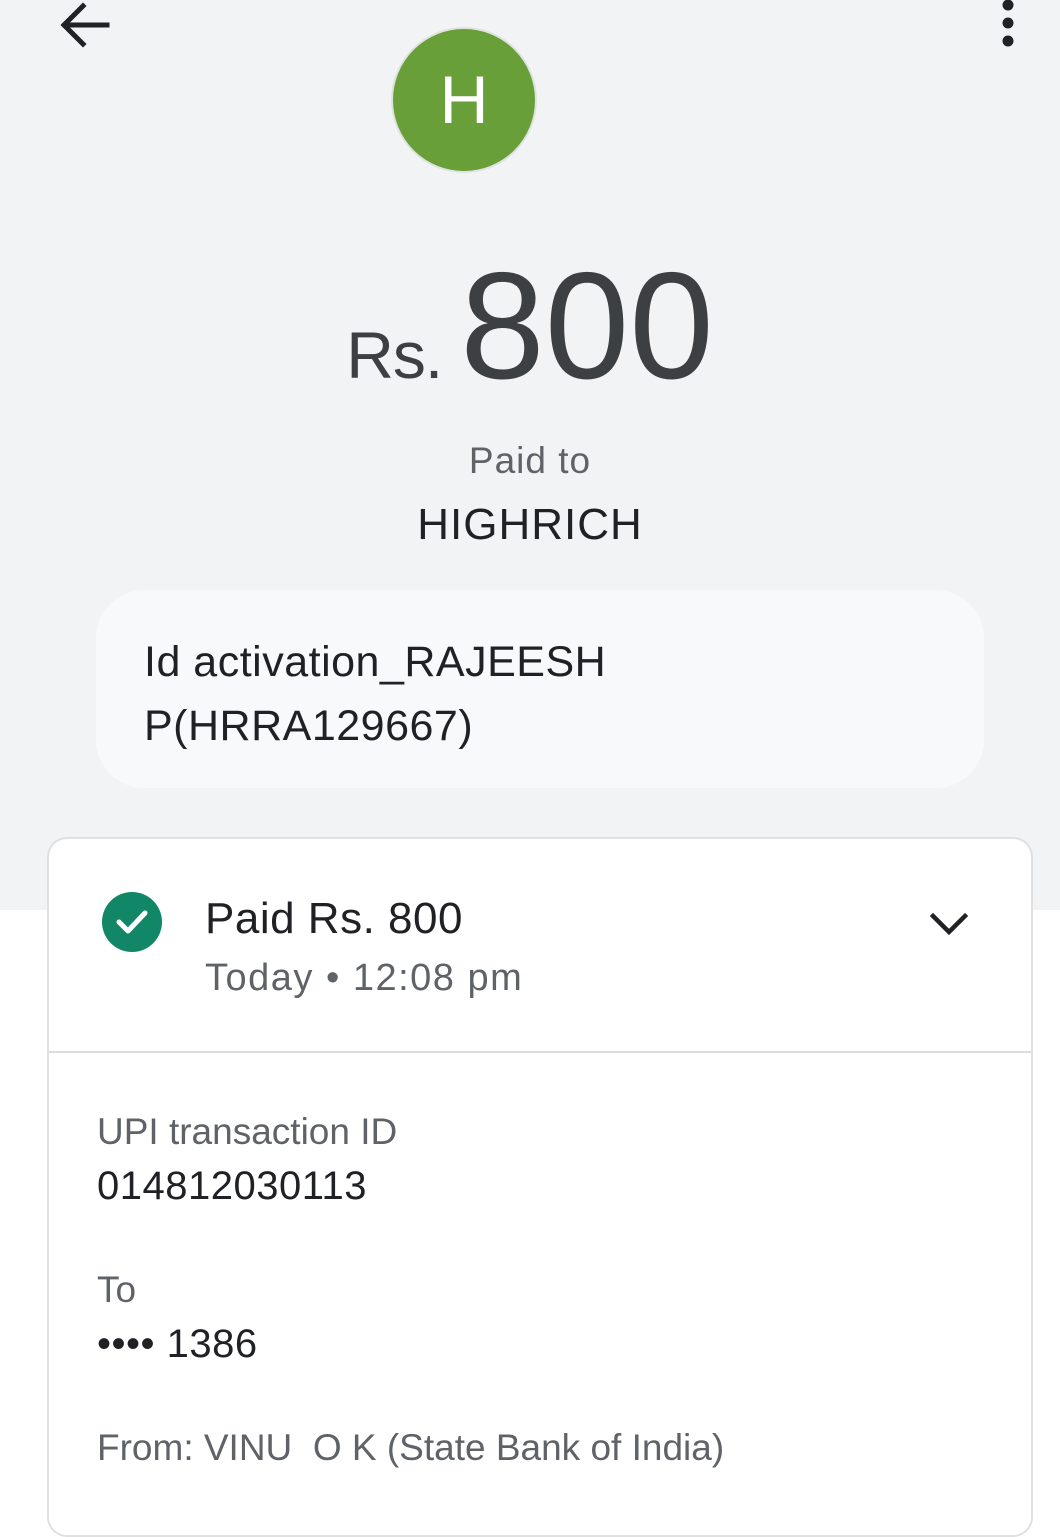 The height and width of the screenshot is (1537, 1060). Describe the element at coordinates (177, 1344) in the screenshot. I see `to-account-value: •••• 1386` at that location.